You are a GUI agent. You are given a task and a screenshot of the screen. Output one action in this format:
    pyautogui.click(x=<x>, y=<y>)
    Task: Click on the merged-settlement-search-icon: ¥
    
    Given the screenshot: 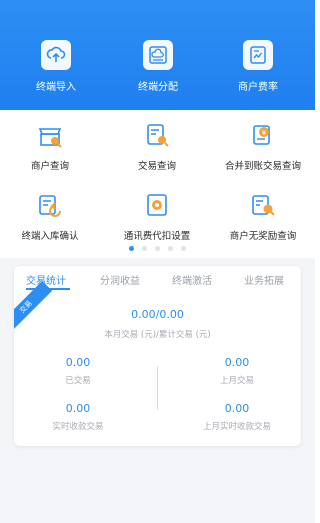 What is the action you would take?
    pyautogui.click(x=263, y=135)
    